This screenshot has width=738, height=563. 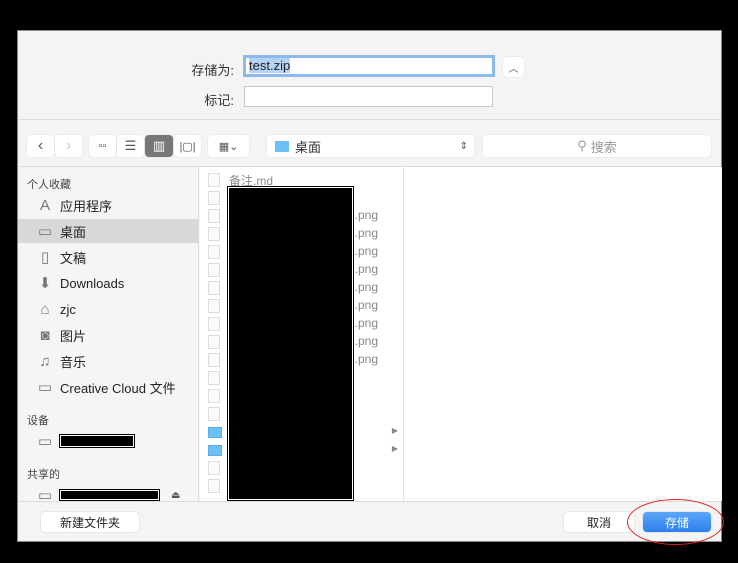 What do you see at coordinates (108, 231) in the screenshot?
I see `sidebar-item-desktop: ▭ 桌面` at bounding box center [108, 231].